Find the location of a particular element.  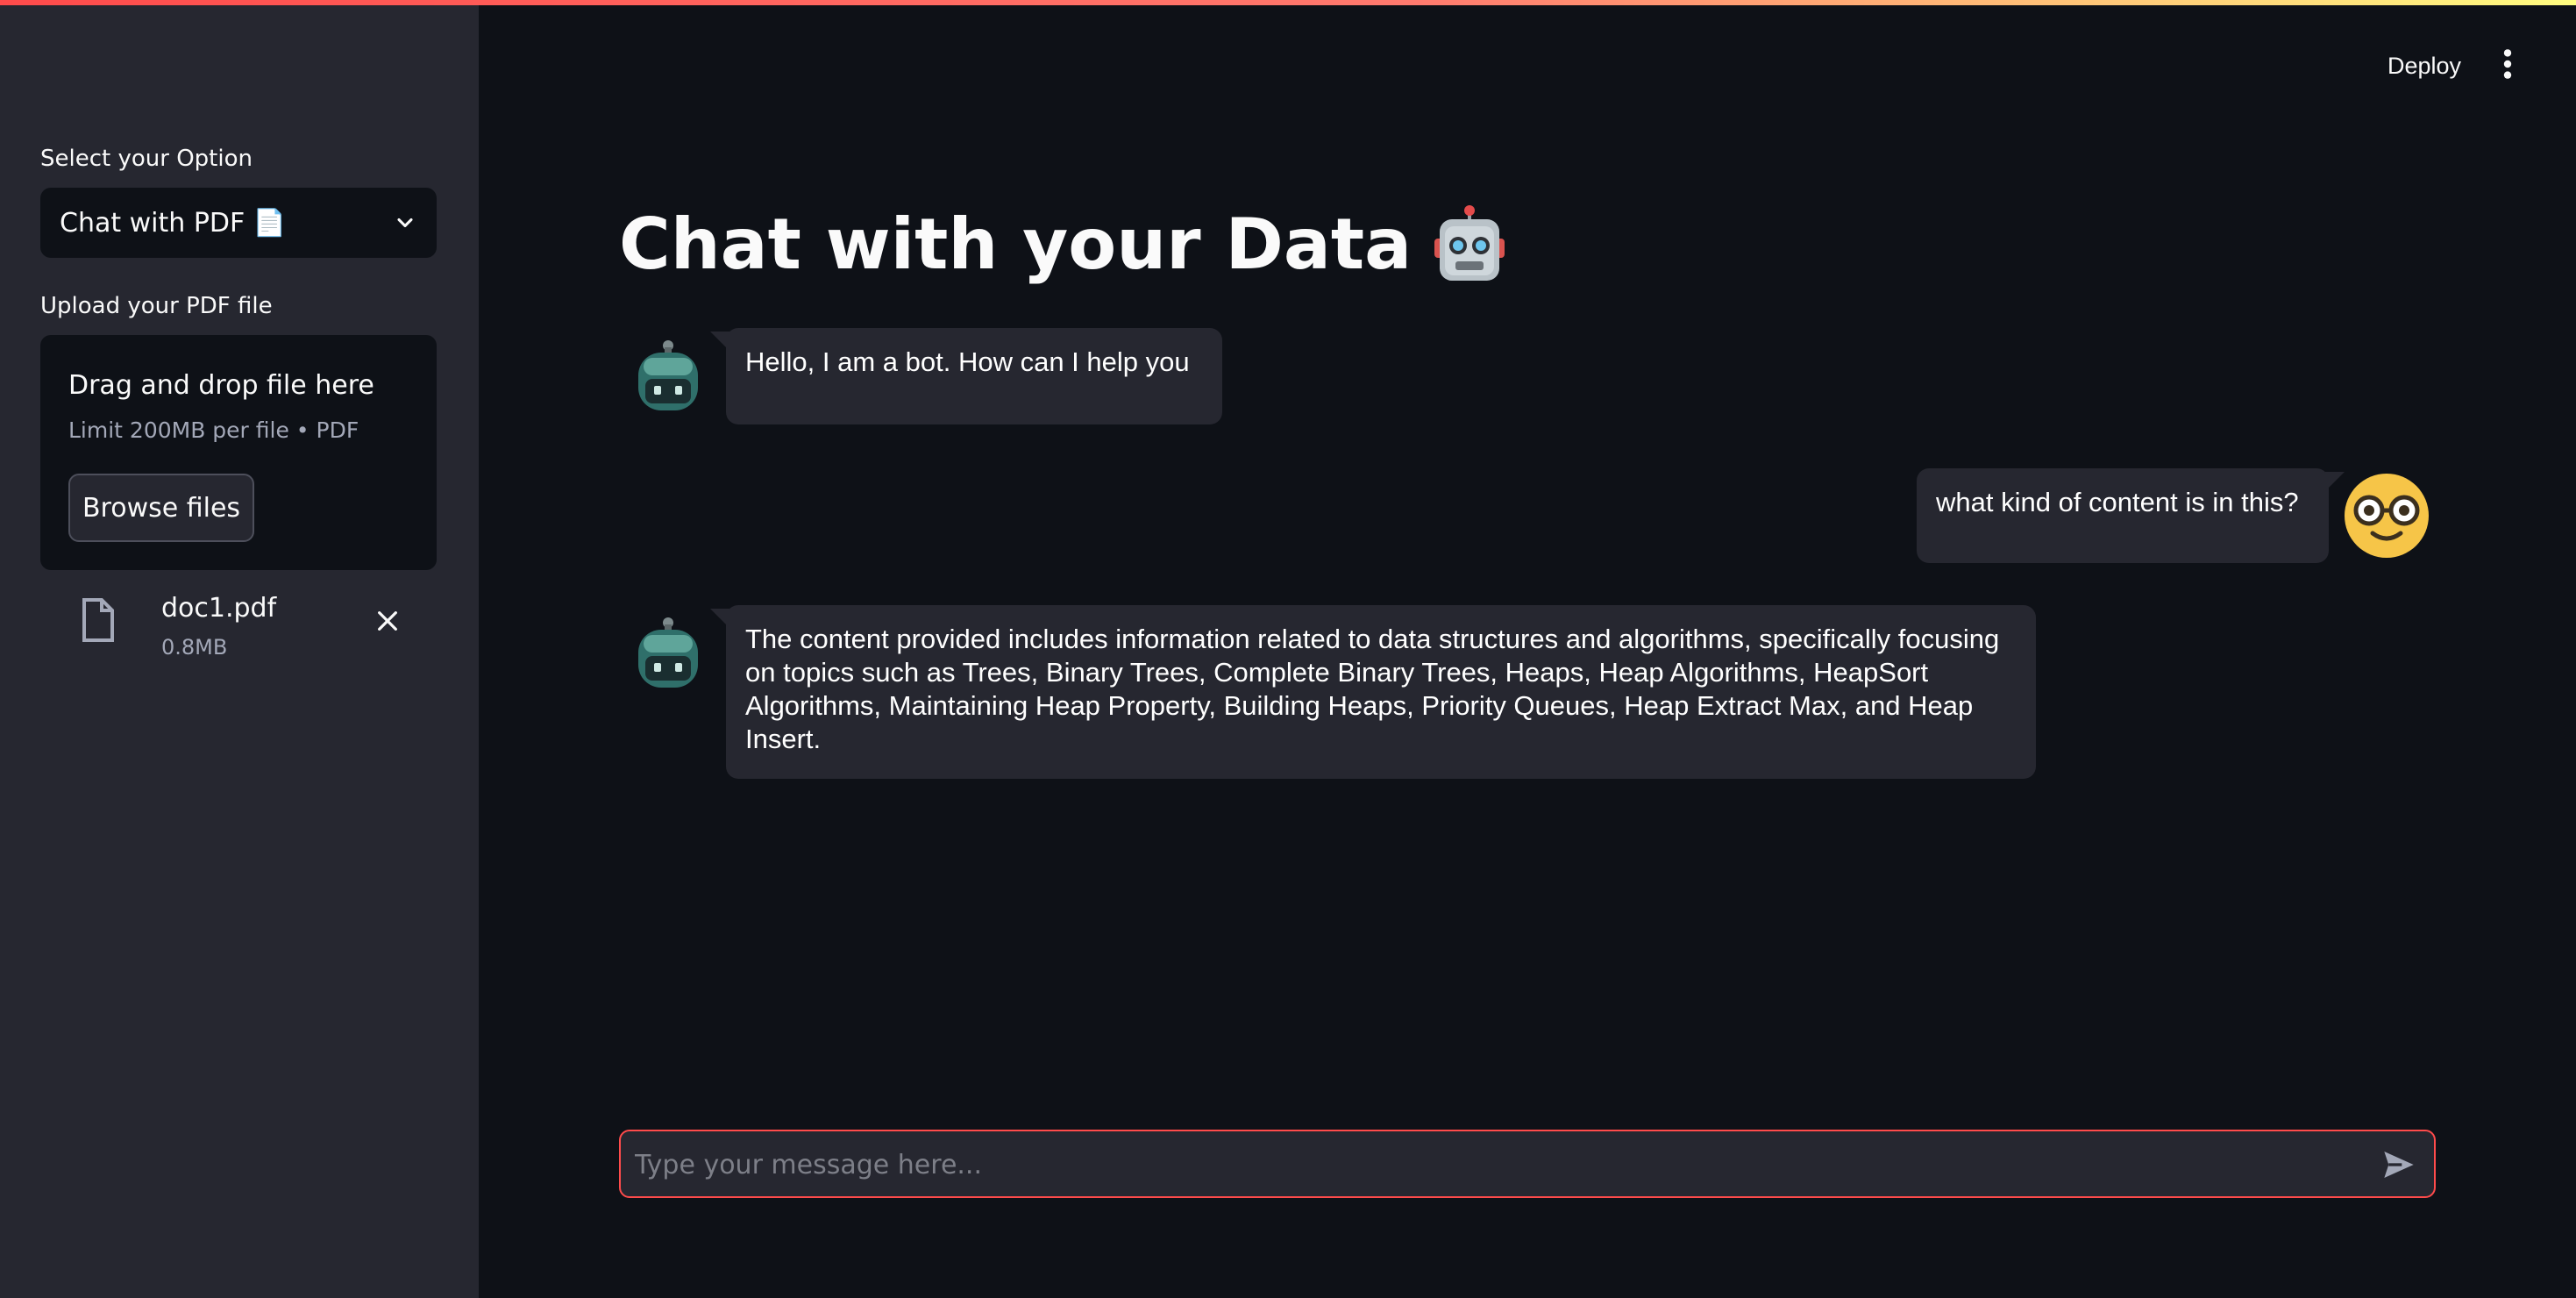

upload-pdf-label: Upload your PDF file is located at coordinates (156, 306).